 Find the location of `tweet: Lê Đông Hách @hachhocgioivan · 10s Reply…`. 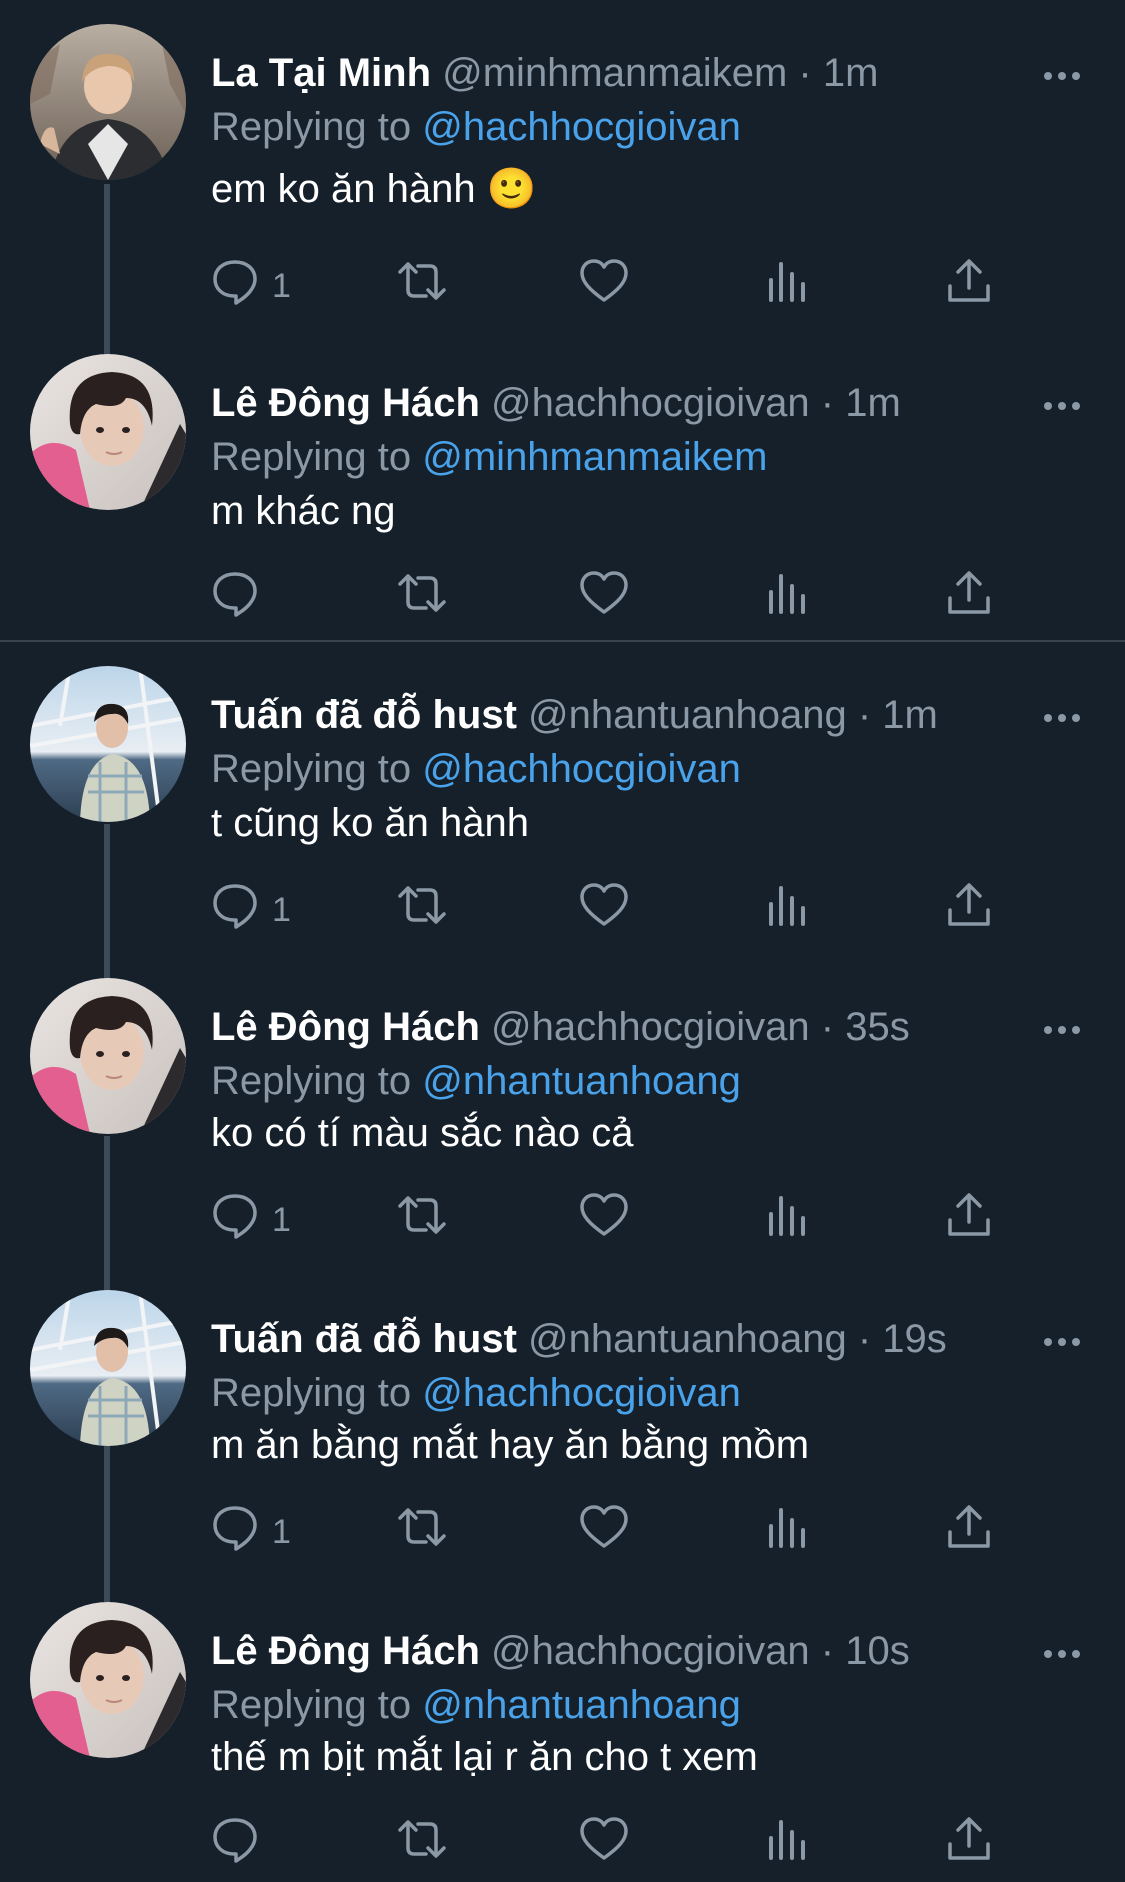

tweet: Lê Đông Hách @hachhocgioivan · 10s Reply… is located at coordinates (562, 1742).